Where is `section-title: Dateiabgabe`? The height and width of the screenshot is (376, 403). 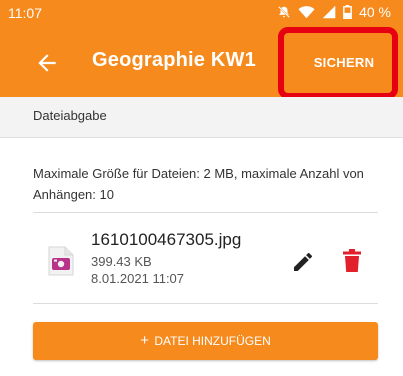
section-title: Dateiabgabe is located at coordinates (70, 115).